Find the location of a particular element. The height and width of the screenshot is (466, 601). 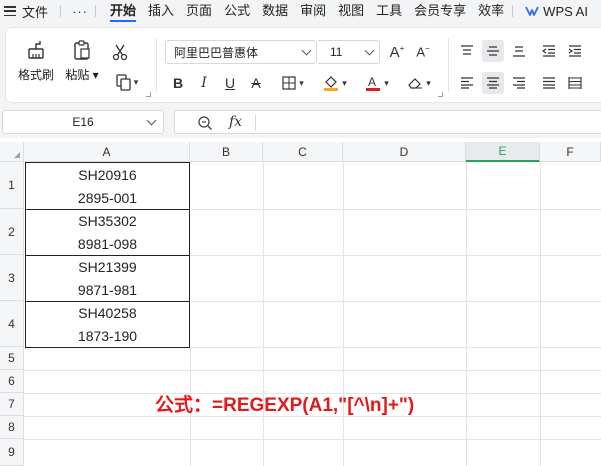

cell-a1: SH20916 2895-001 is located at coordinates (107, 186).